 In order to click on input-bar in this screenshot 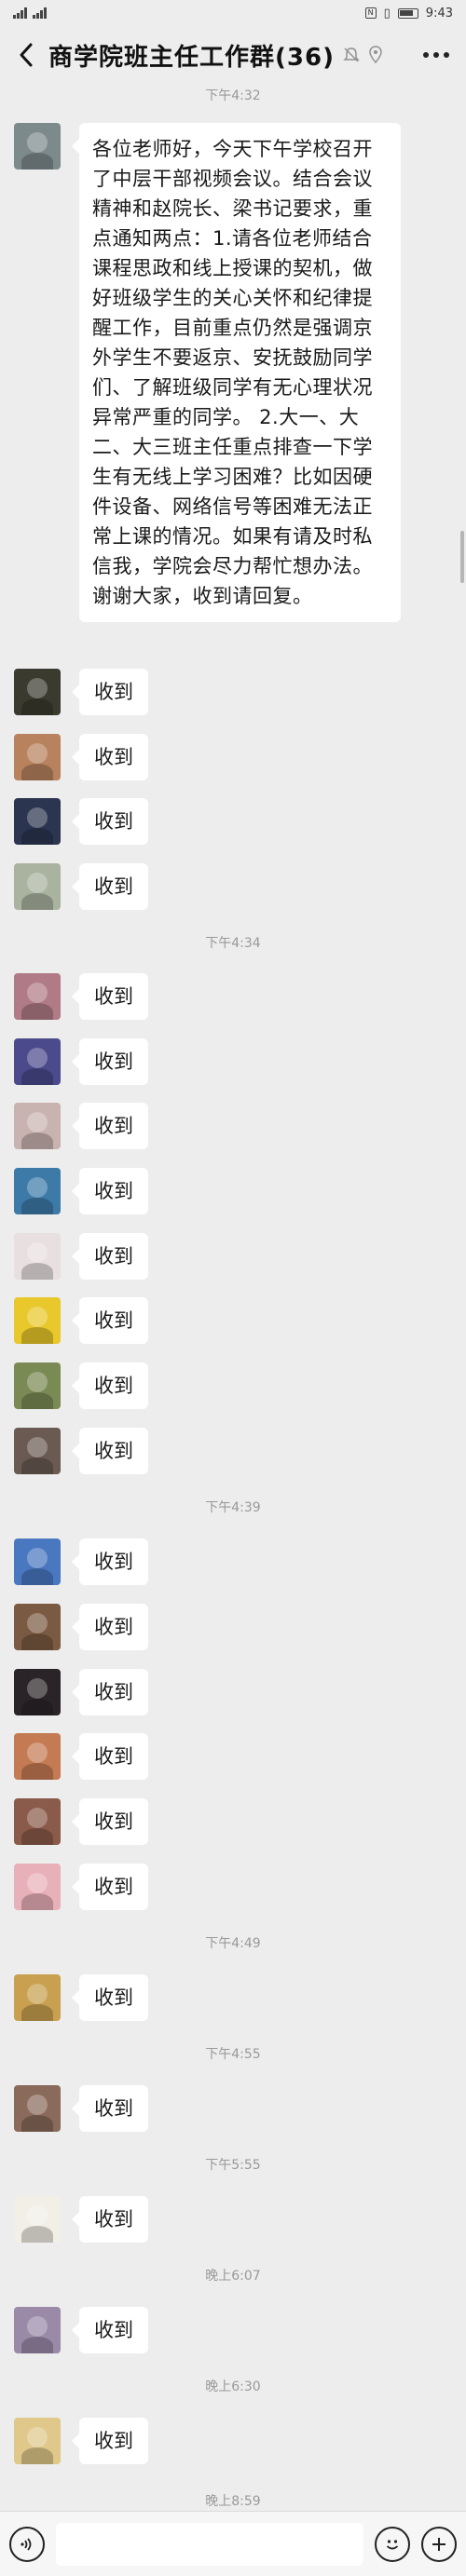, I will do `click(233, 2543)`.